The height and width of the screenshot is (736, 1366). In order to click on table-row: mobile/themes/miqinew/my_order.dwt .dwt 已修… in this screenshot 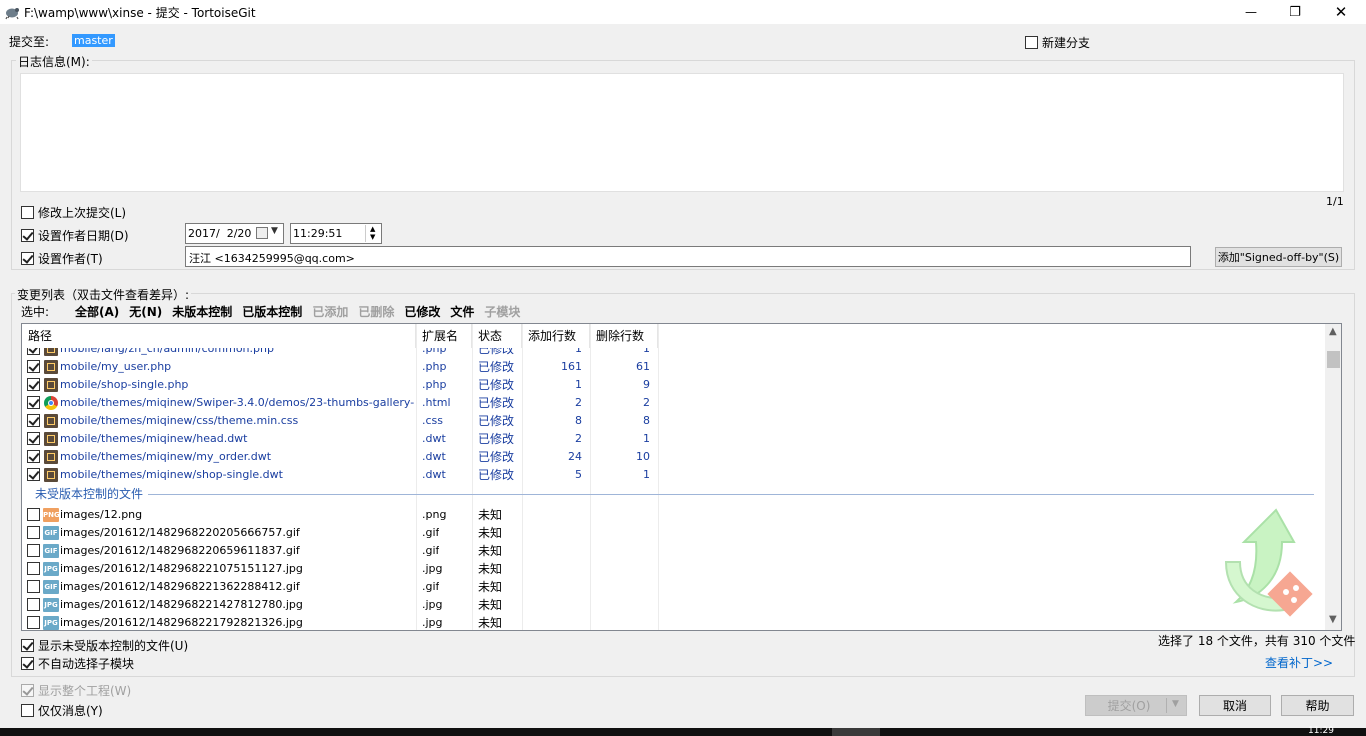, I will do `click(674, 457)`.